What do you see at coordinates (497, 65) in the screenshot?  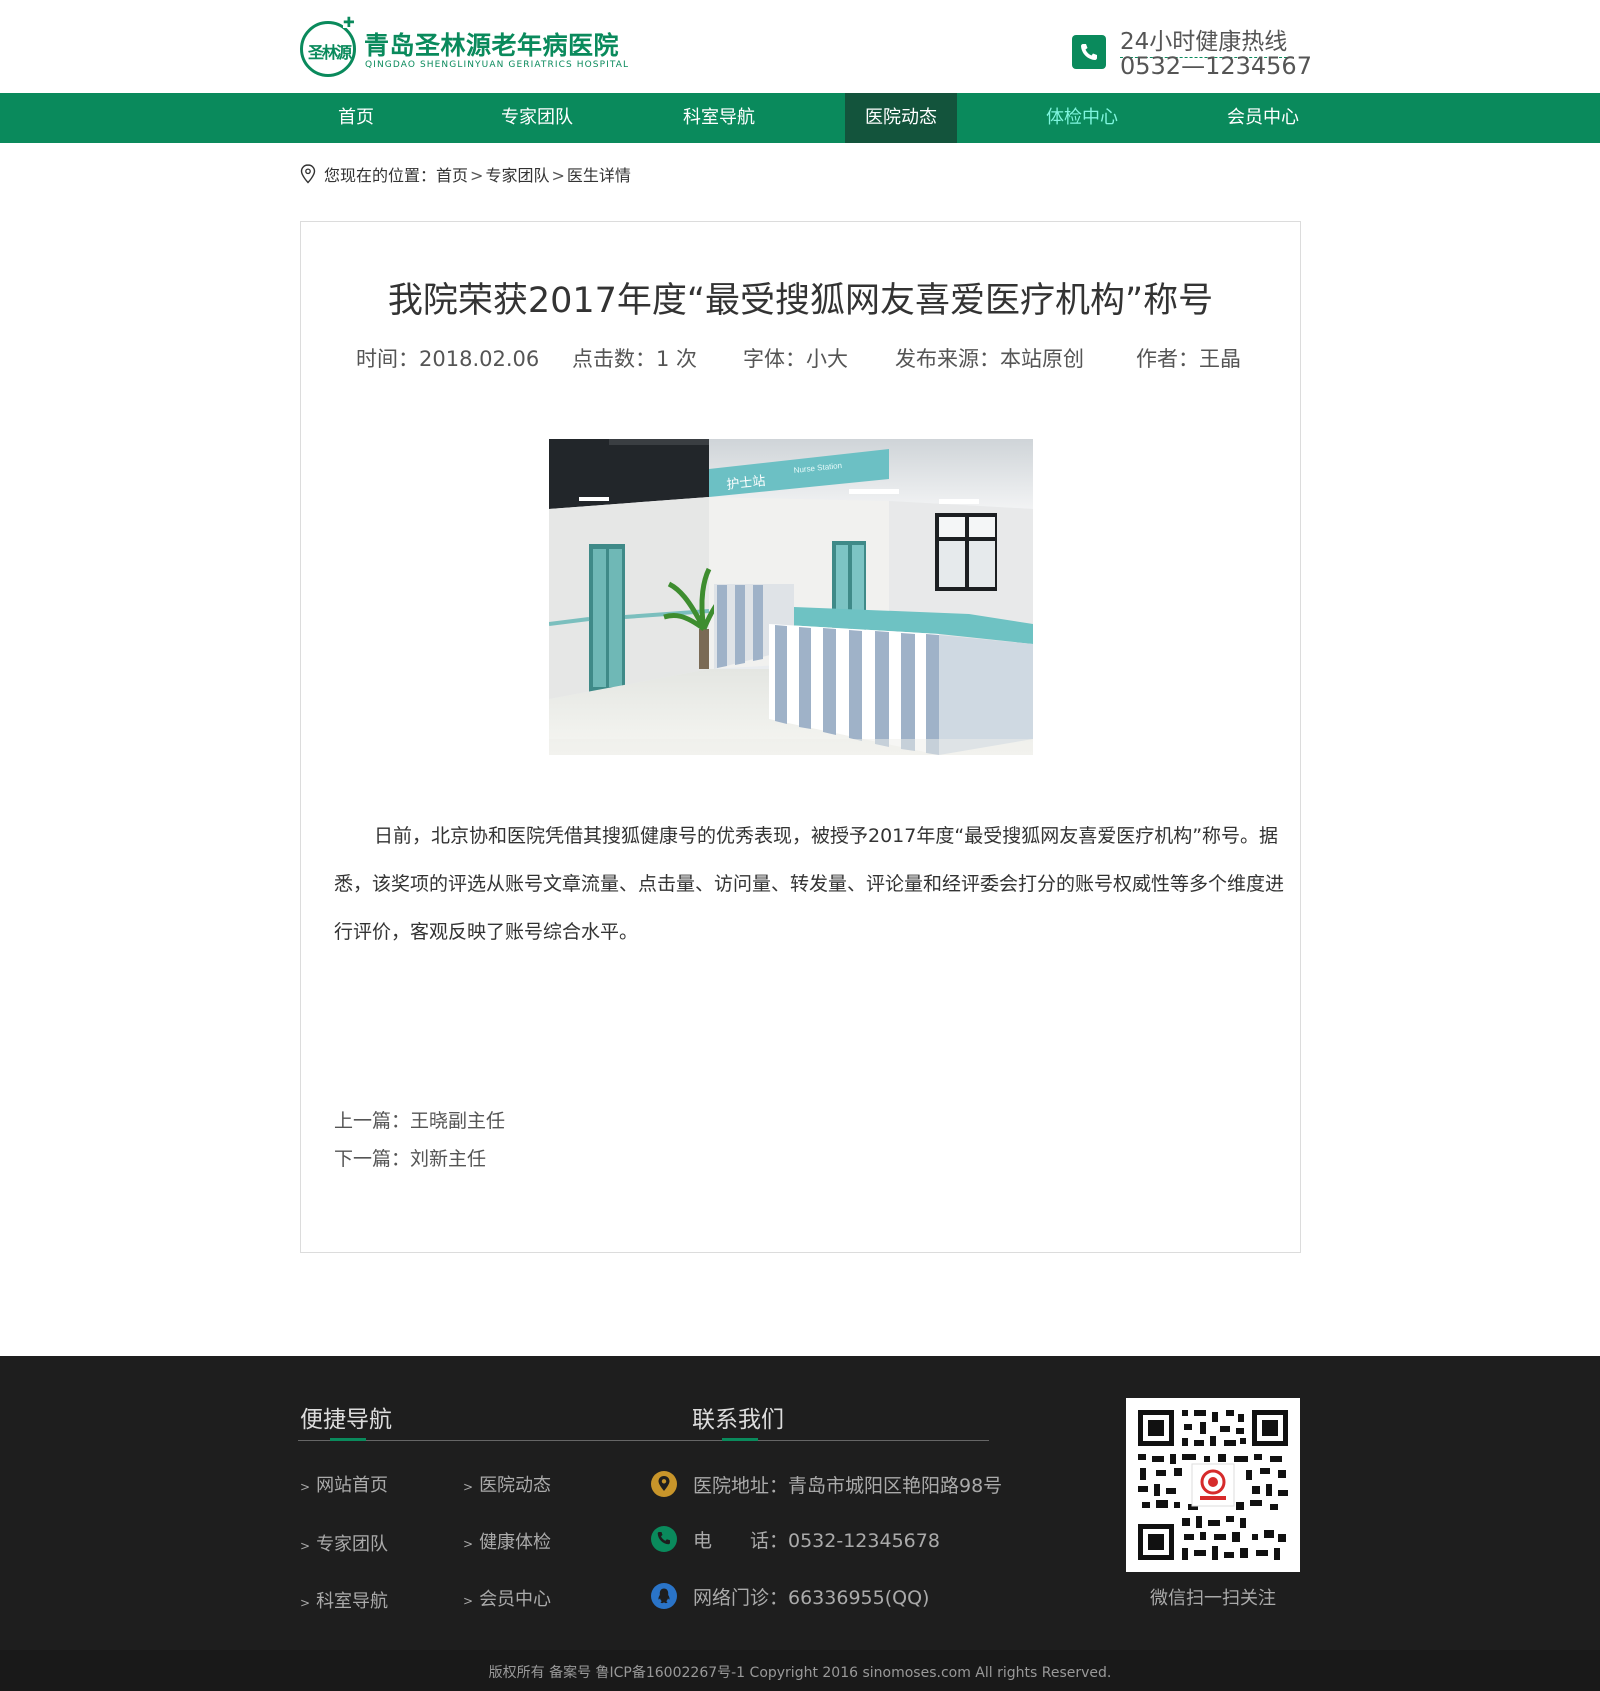 I see `logo-name-en: QINGDAO SHENGLINYUAN GERIATRICS HOSPITAL` at bounding box center [497, 65].